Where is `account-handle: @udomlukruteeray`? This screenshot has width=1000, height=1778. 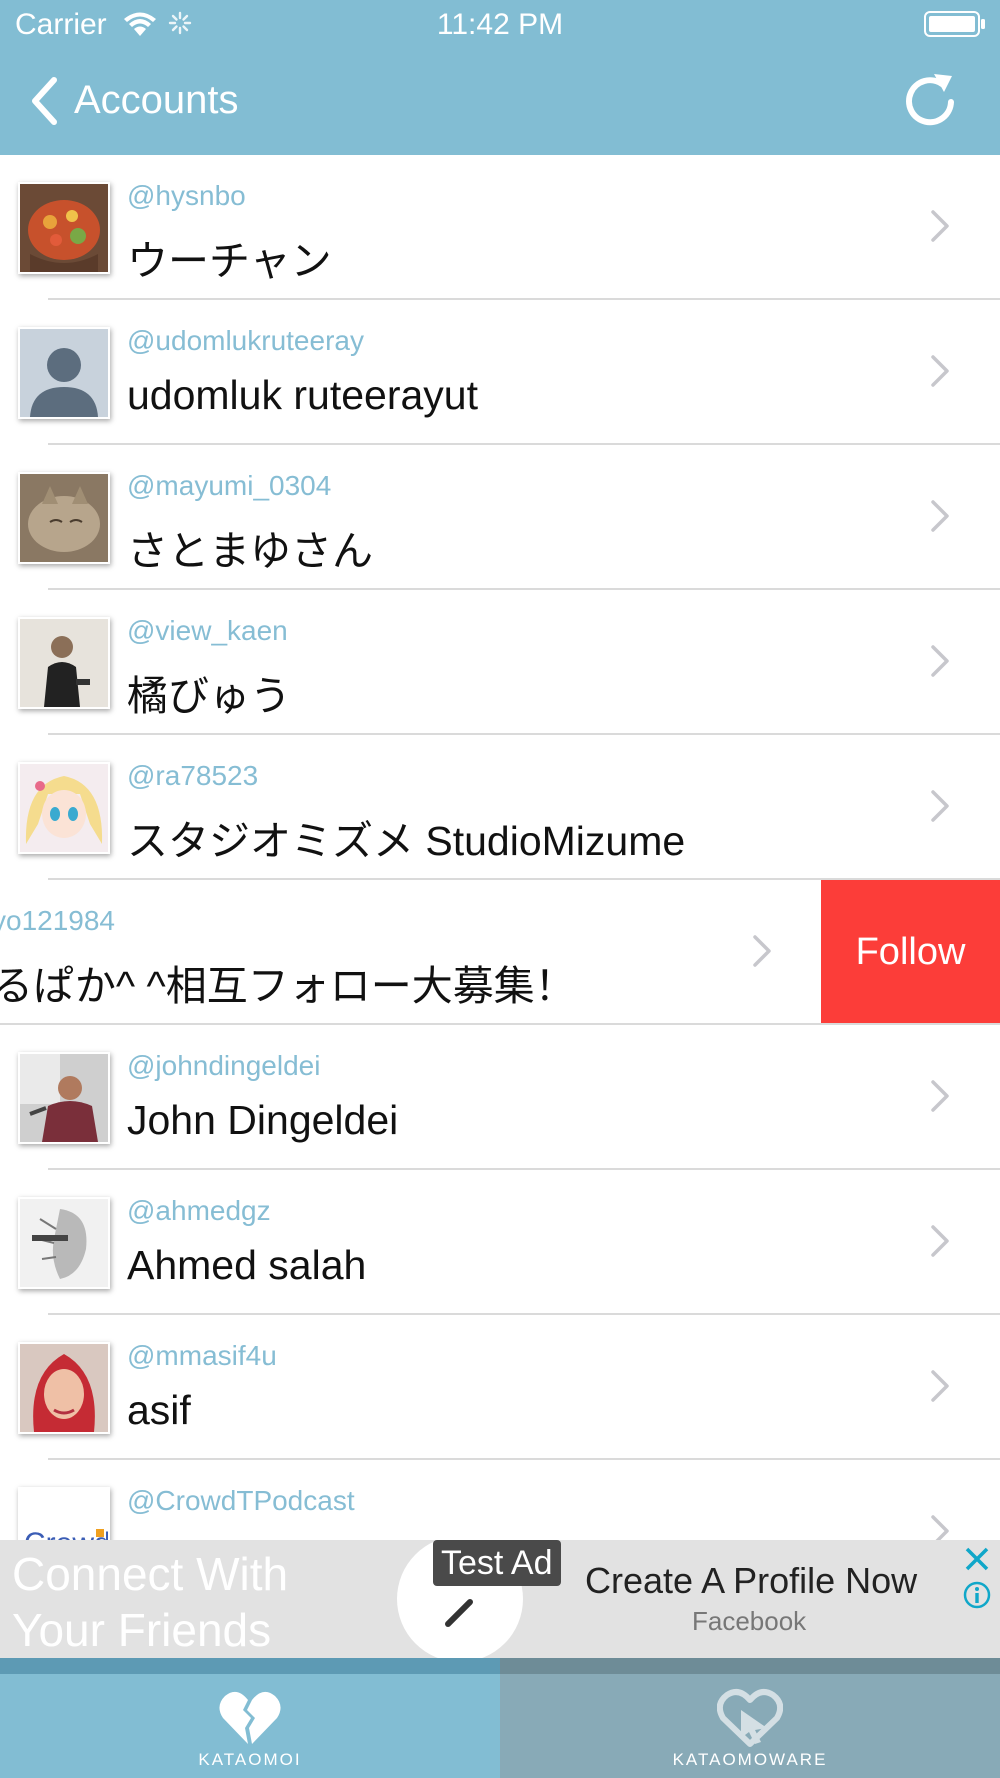
account-handle: @udomlukruteeray is located at coordinates (245, 340).